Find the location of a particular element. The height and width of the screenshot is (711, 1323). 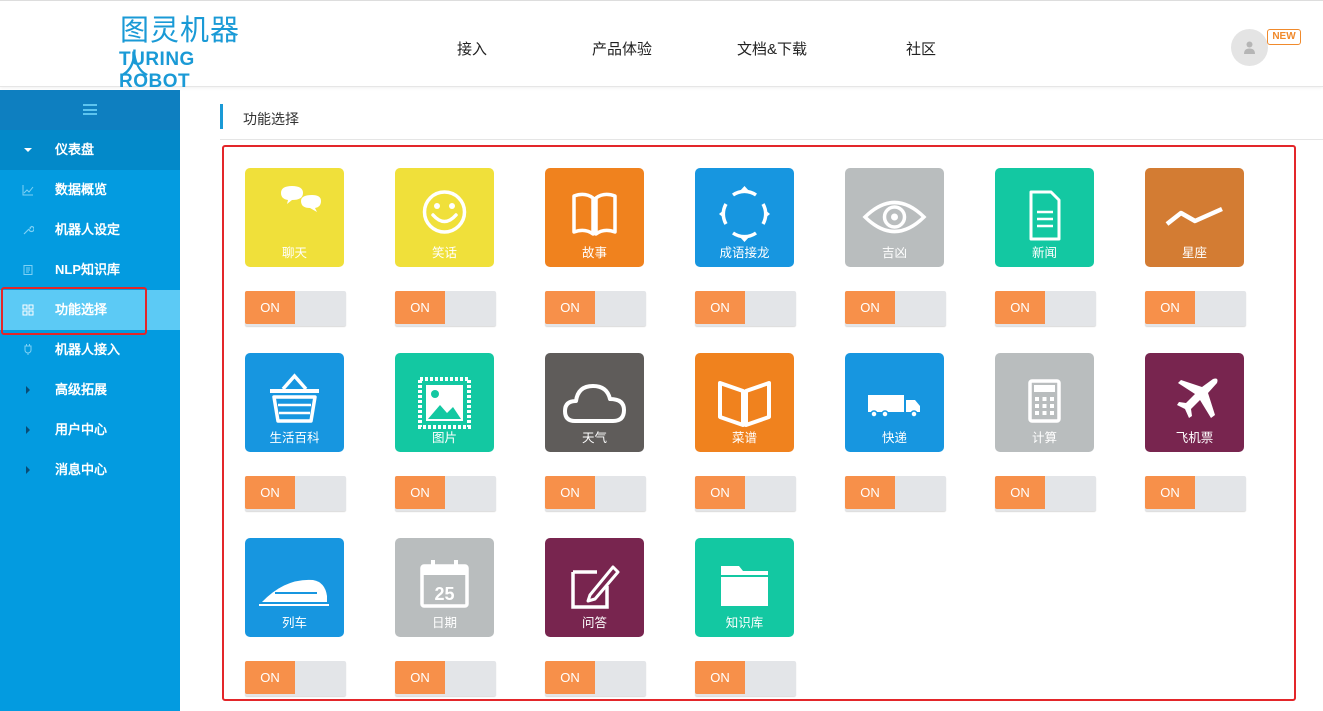

sidebar-item-label: NLP知识库 is located at coordinates (88, 269).